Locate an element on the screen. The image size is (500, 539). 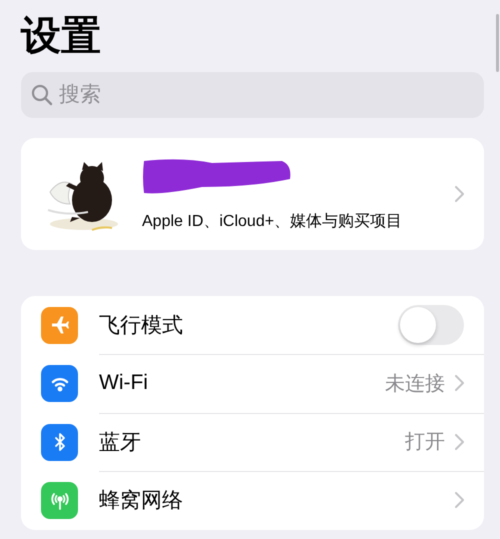
setting-label: Wi-Fi is located at coordinates (242, 383).